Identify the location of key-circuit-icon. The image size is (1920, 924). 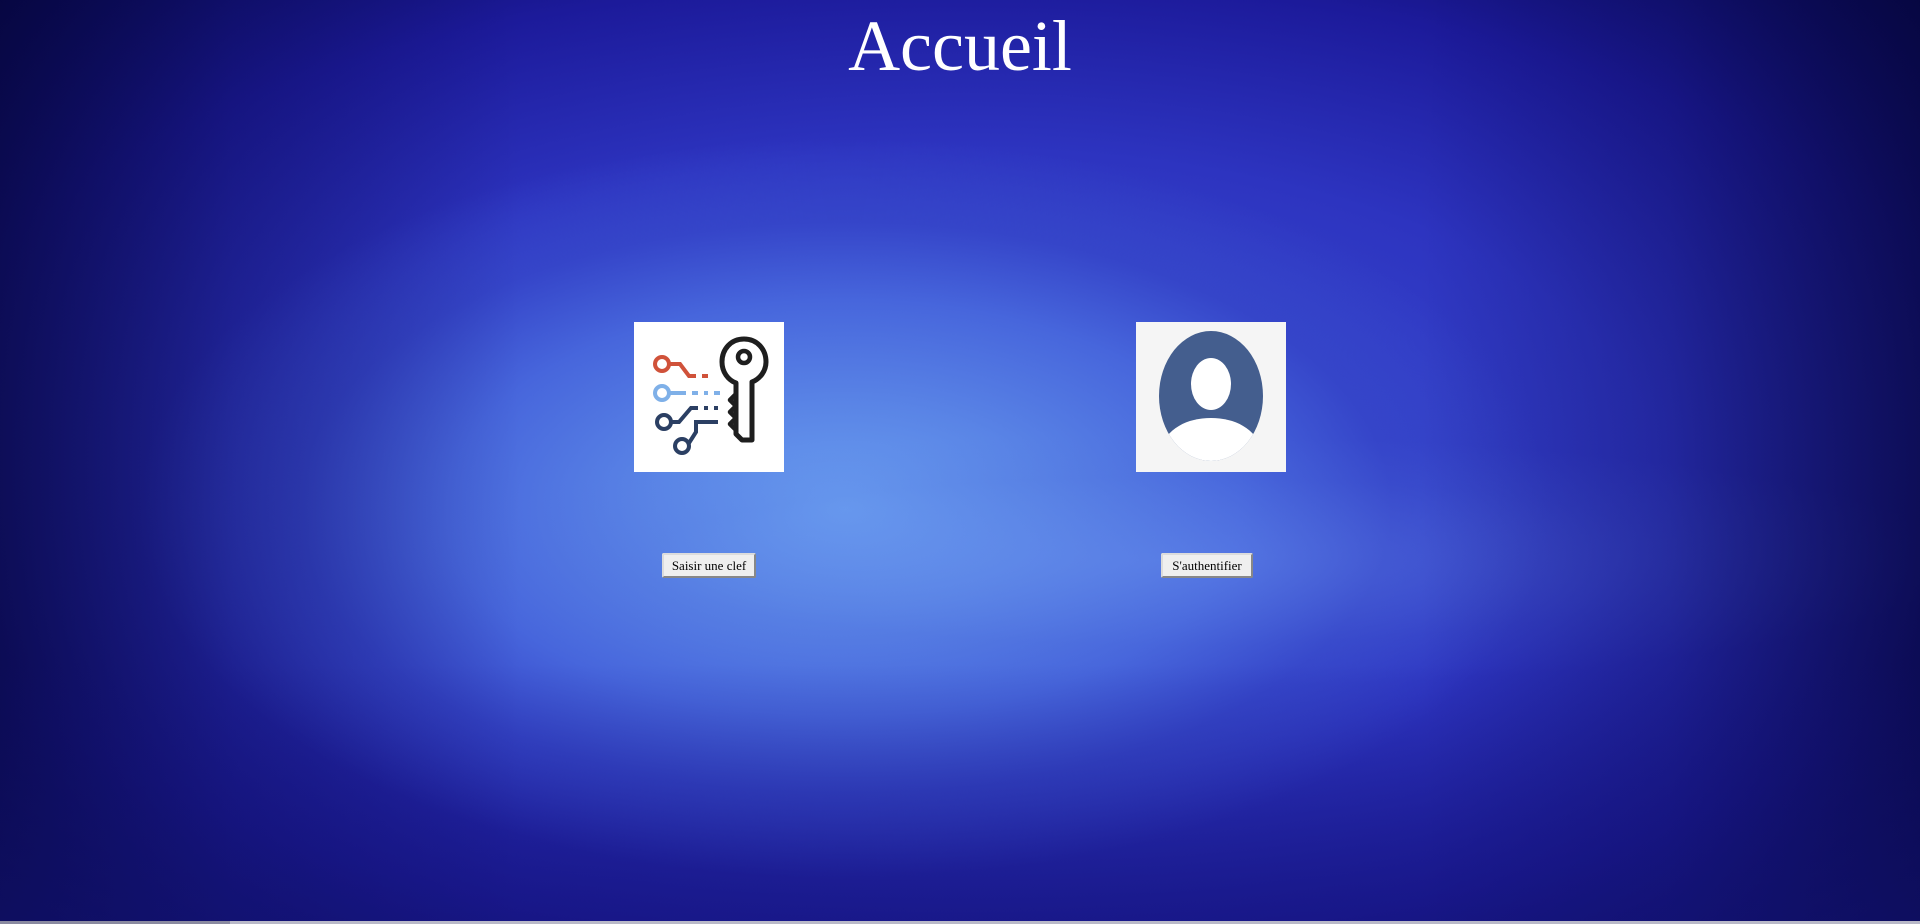
(711, 395).